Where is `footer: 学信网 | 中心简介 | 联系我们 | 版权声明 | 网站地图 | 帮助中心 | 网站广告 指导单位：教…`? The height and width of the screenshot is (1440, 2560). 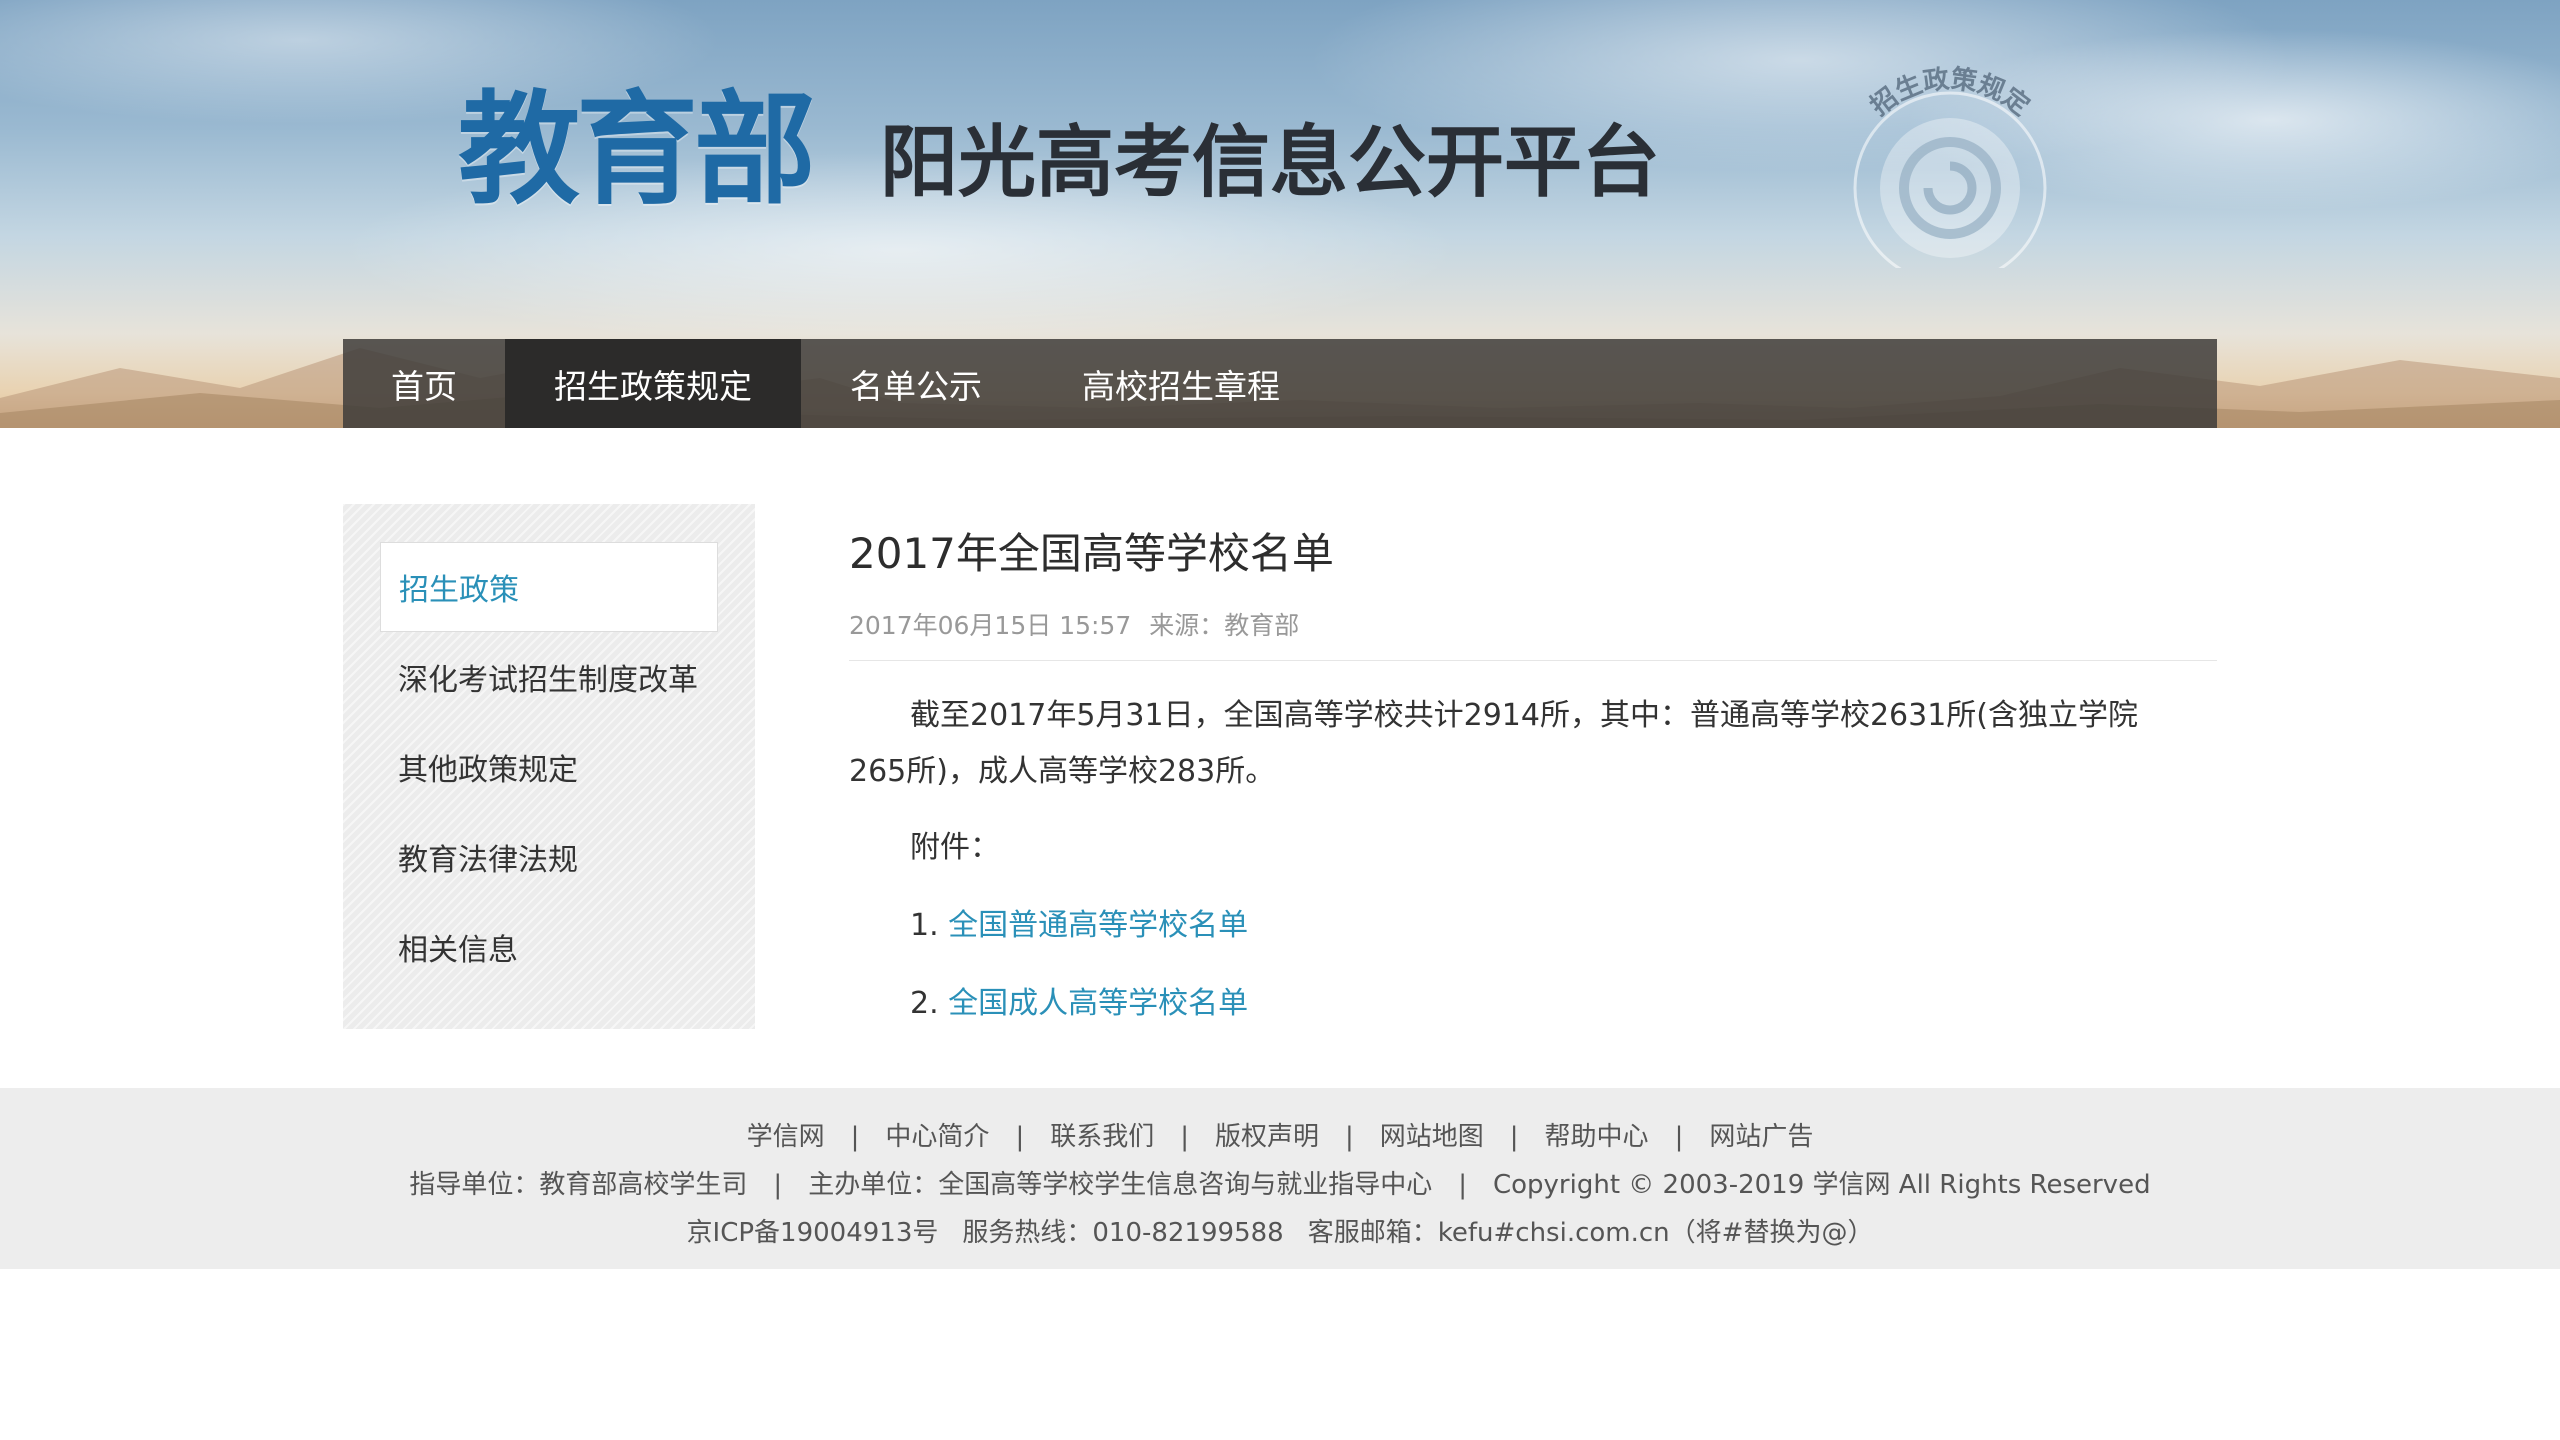 footer: 学信网 | 中心简介 | 联系我们 | 版权声明 | 网站地图 | 帮助中心 | 网站广告 指导单位：教… is located at coordinates (1280, 1178).